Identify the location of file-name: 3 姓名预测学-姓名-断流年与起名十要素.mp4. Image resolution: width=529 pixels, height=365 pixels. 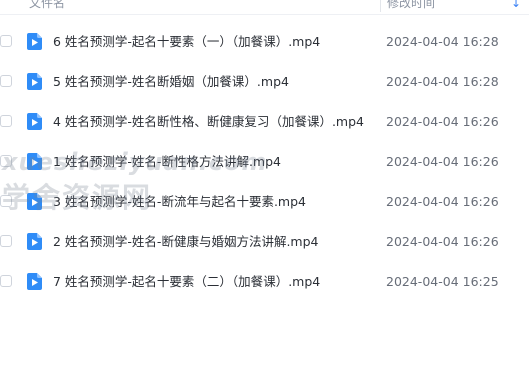
(179, 201).